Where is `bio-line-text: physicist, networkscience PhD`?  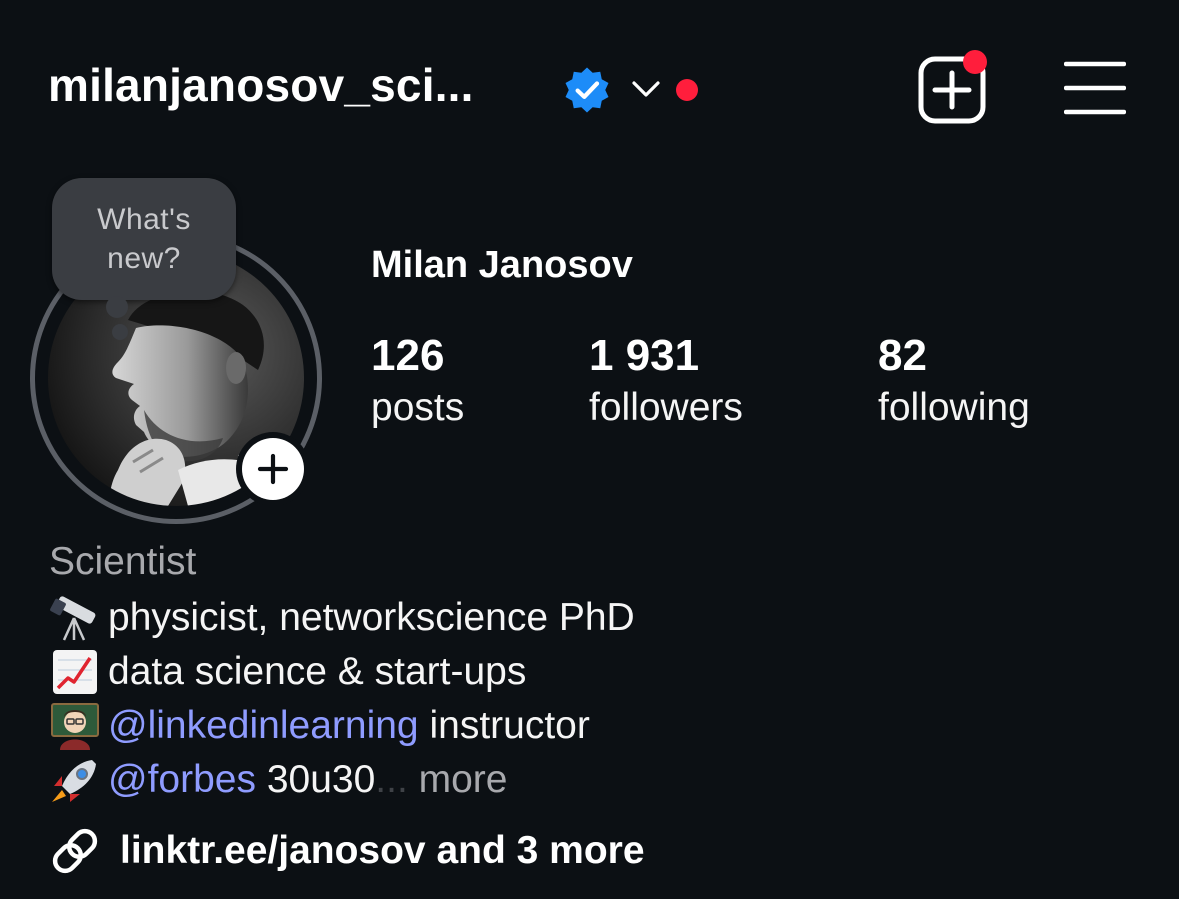 bio-line-text: physicist, networkscience PhD is located at coordinates (371, 617).